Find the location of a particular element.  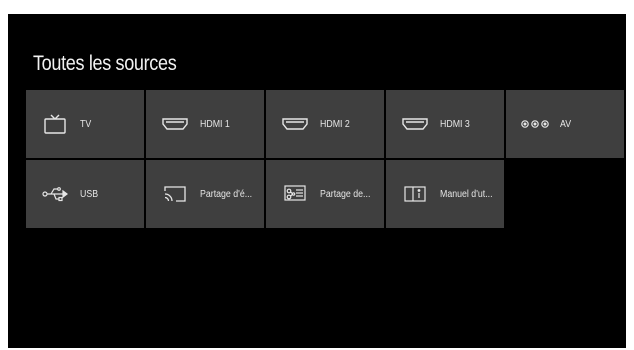

source-tile-hdmi-1: HDMI 1 is located at coordinates (205, 124).